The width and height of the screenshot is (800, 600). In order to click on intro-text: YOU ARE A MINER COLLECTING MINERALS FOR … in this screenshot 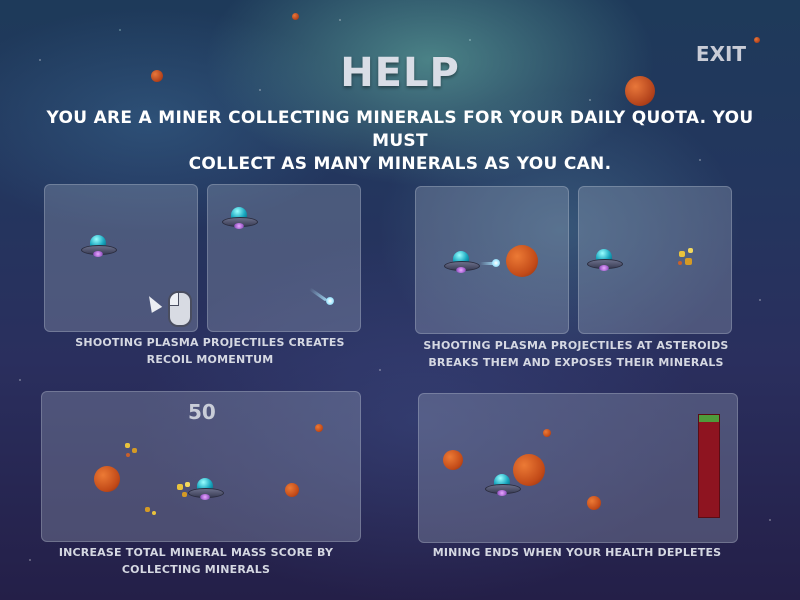, I will do `click(400, 141)`.